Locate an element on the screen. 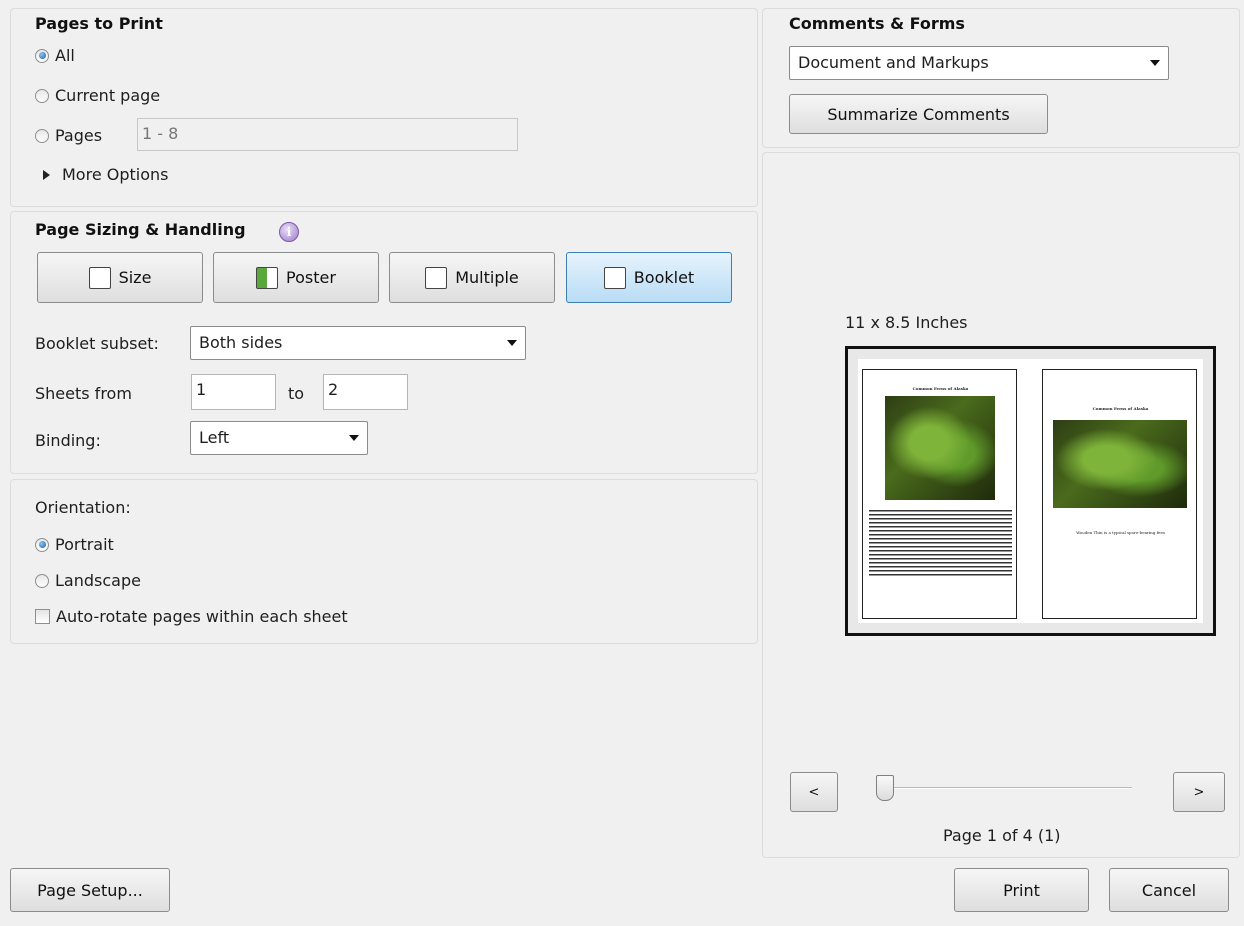  radio-all: All is located at coordinates (55, 55).